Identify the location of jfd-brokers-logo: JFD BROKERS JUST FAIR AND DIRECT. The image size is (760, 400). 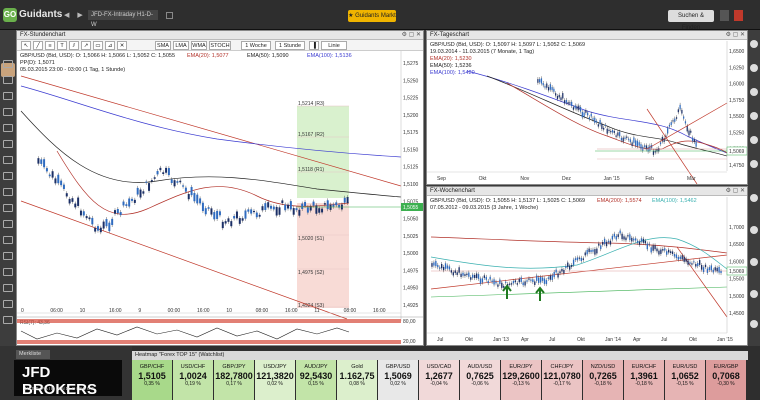
(68, 379).